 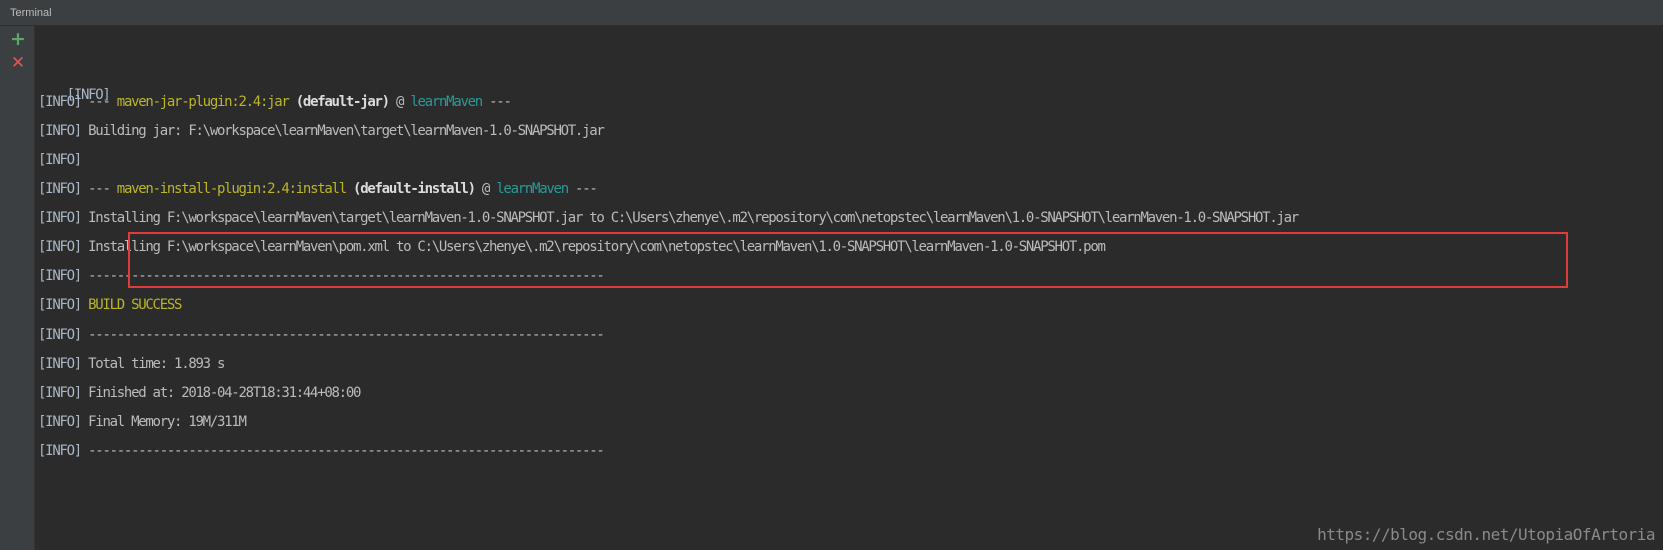 What do you see at coordinates (167, 422) in the screenshot?
I see `log-message: Final Memory: 19M/311M` at bounding box center [167, 422].